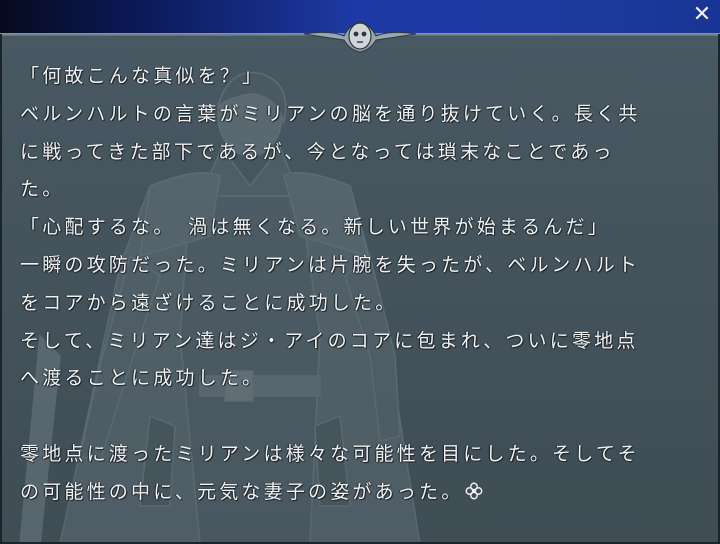  Describe the element at coordinates (315, 227) in the screenshot. I see `message-line: 「心配するな。 渦は無くなる。新しい世界が始まるんだ」` at that location.